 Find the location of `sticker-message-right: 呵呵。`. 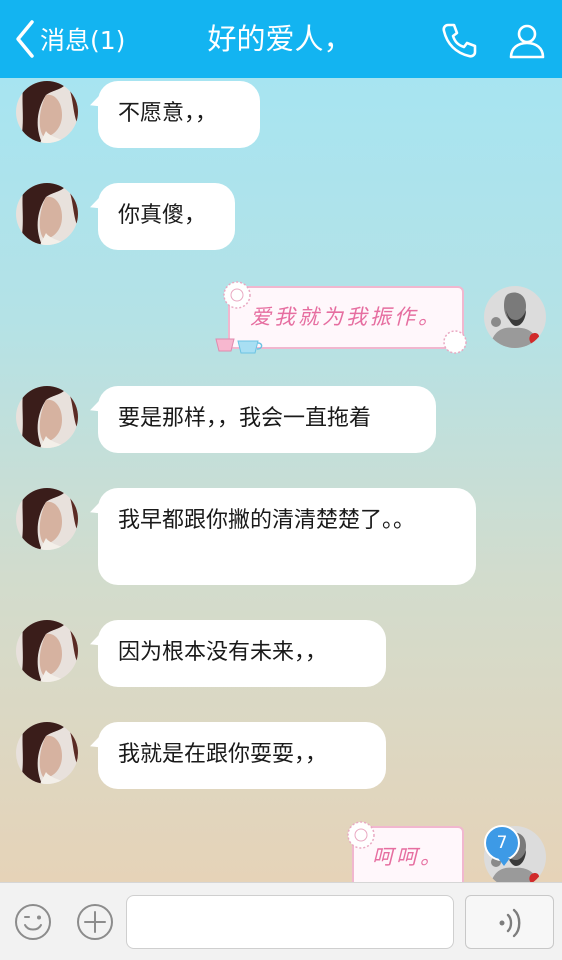

sticker-message-right: 呵呵。 is located at coordinates (405, 851).